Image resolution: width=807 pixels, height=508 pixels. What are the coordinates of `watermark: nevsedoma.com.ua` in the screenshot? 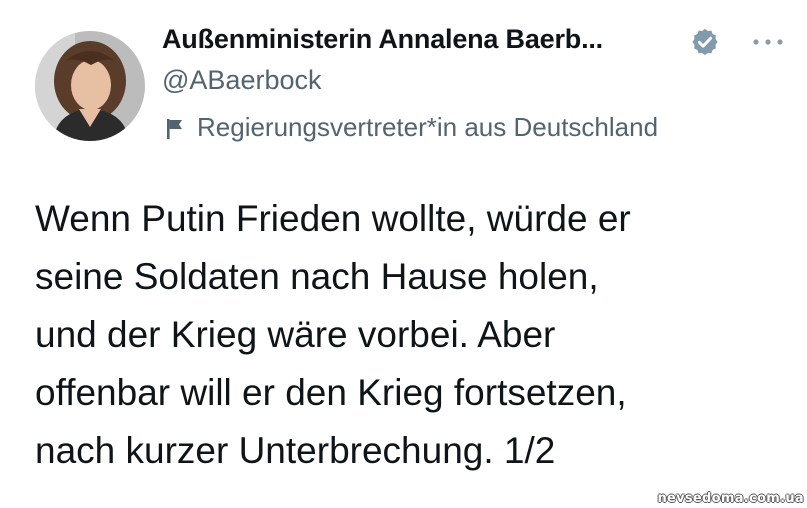 It's located at (730, 498).